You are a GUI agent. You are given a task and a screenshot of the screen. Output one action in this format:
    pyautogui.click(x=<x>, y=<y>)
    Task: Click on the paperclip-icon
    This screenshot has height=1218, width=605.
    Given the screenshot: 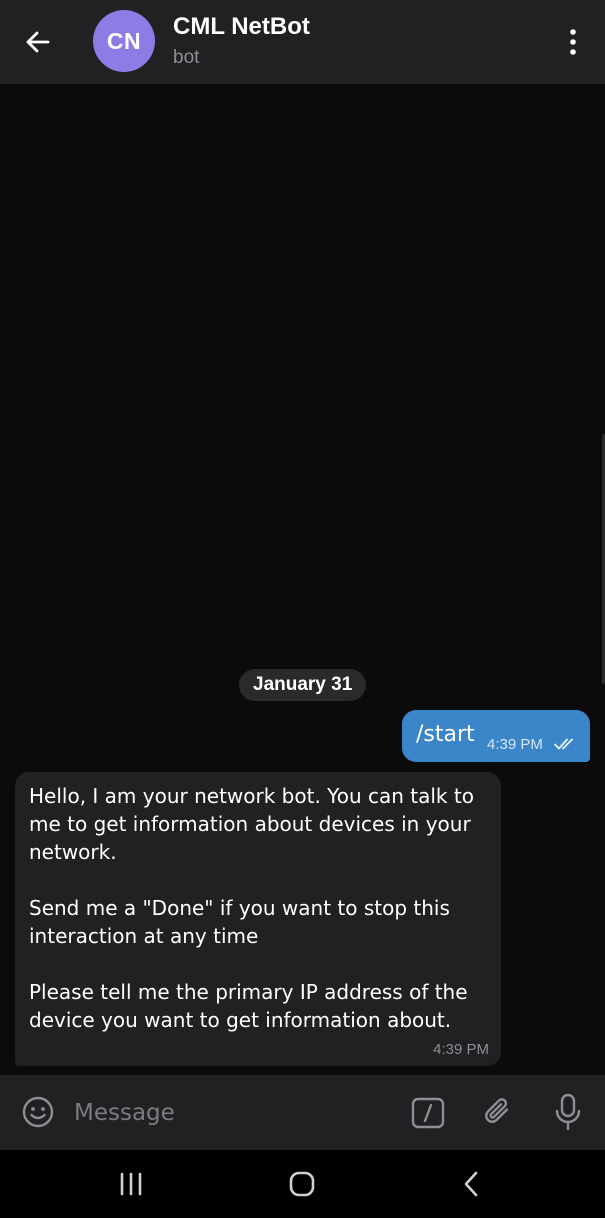 What is the action you would take?
    pyautogui.click(x=497, y=1110)
    